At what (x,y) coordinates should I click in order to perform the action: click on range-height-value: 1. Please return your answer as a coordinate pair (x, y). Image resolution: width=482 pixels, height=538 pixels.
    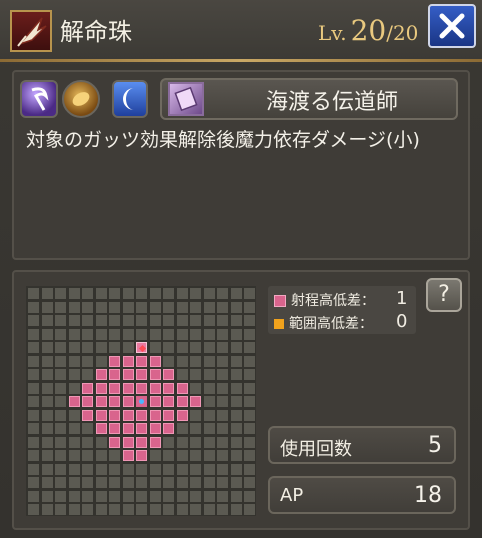
    Looking at the image, I should click on (402, 298).